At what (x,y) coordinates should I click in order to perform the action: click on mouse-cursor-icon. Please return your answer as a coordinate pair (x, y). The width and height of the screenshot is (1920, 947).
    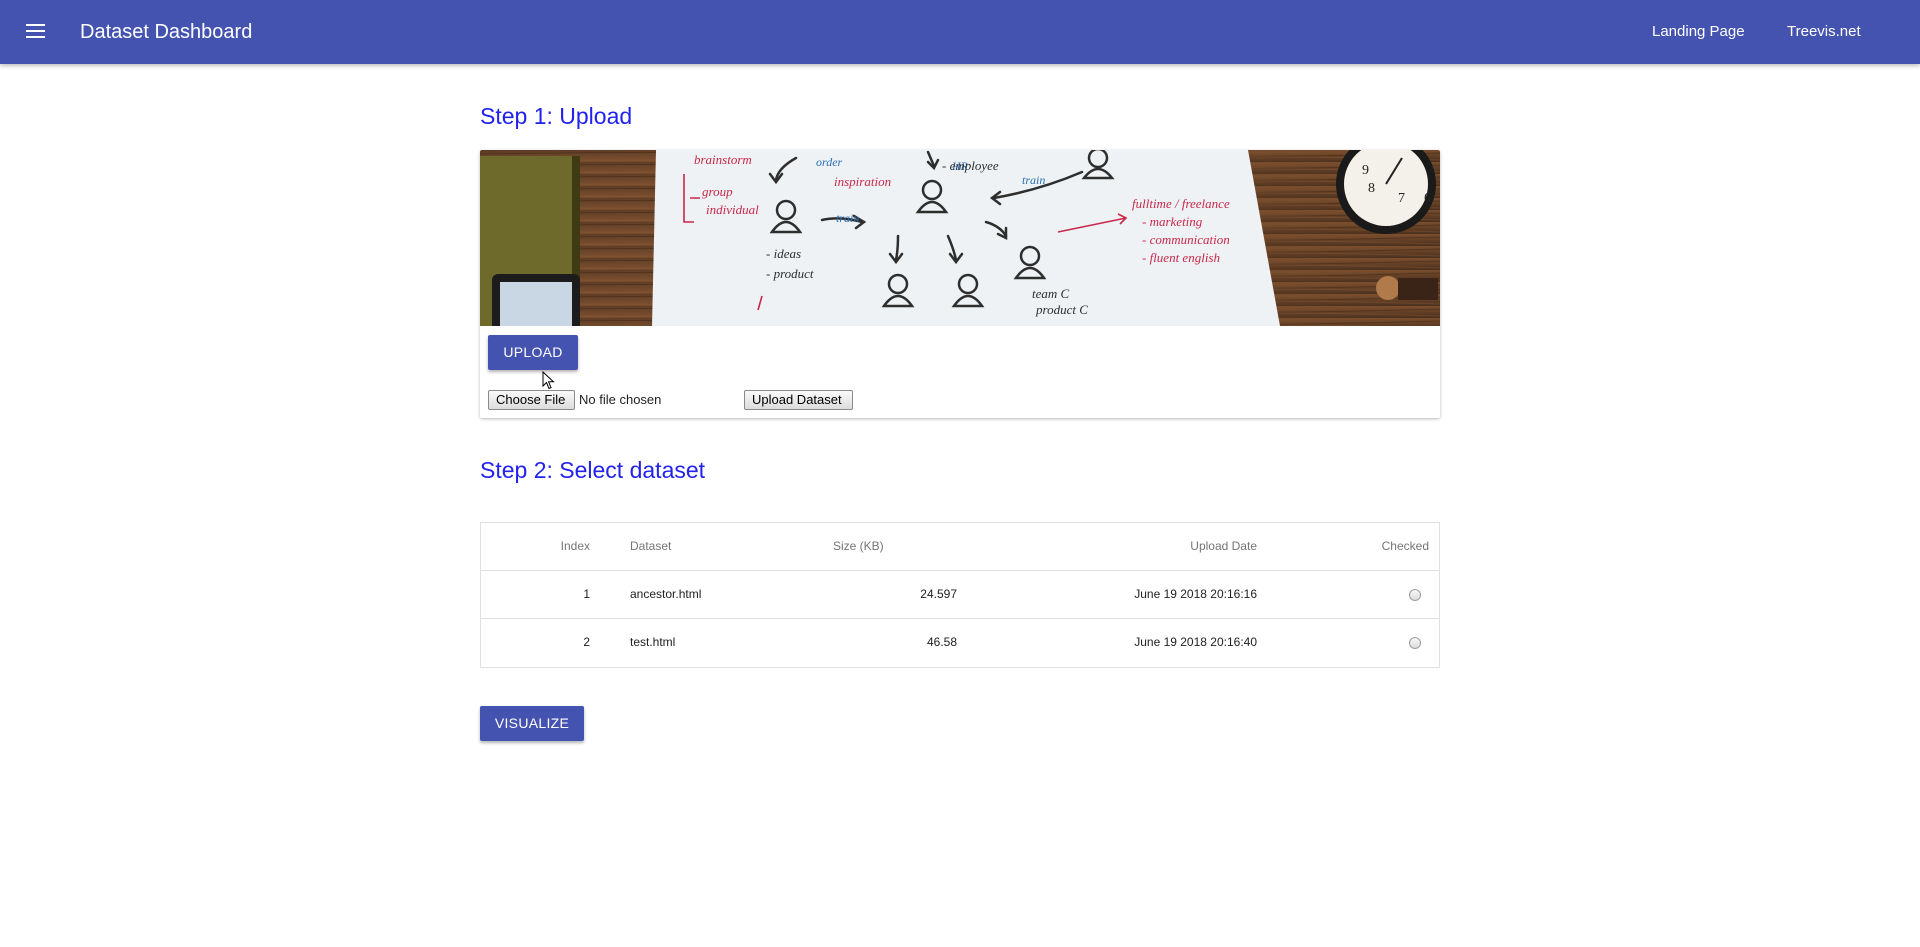
    Looking at the image, I should click on (548, 380).